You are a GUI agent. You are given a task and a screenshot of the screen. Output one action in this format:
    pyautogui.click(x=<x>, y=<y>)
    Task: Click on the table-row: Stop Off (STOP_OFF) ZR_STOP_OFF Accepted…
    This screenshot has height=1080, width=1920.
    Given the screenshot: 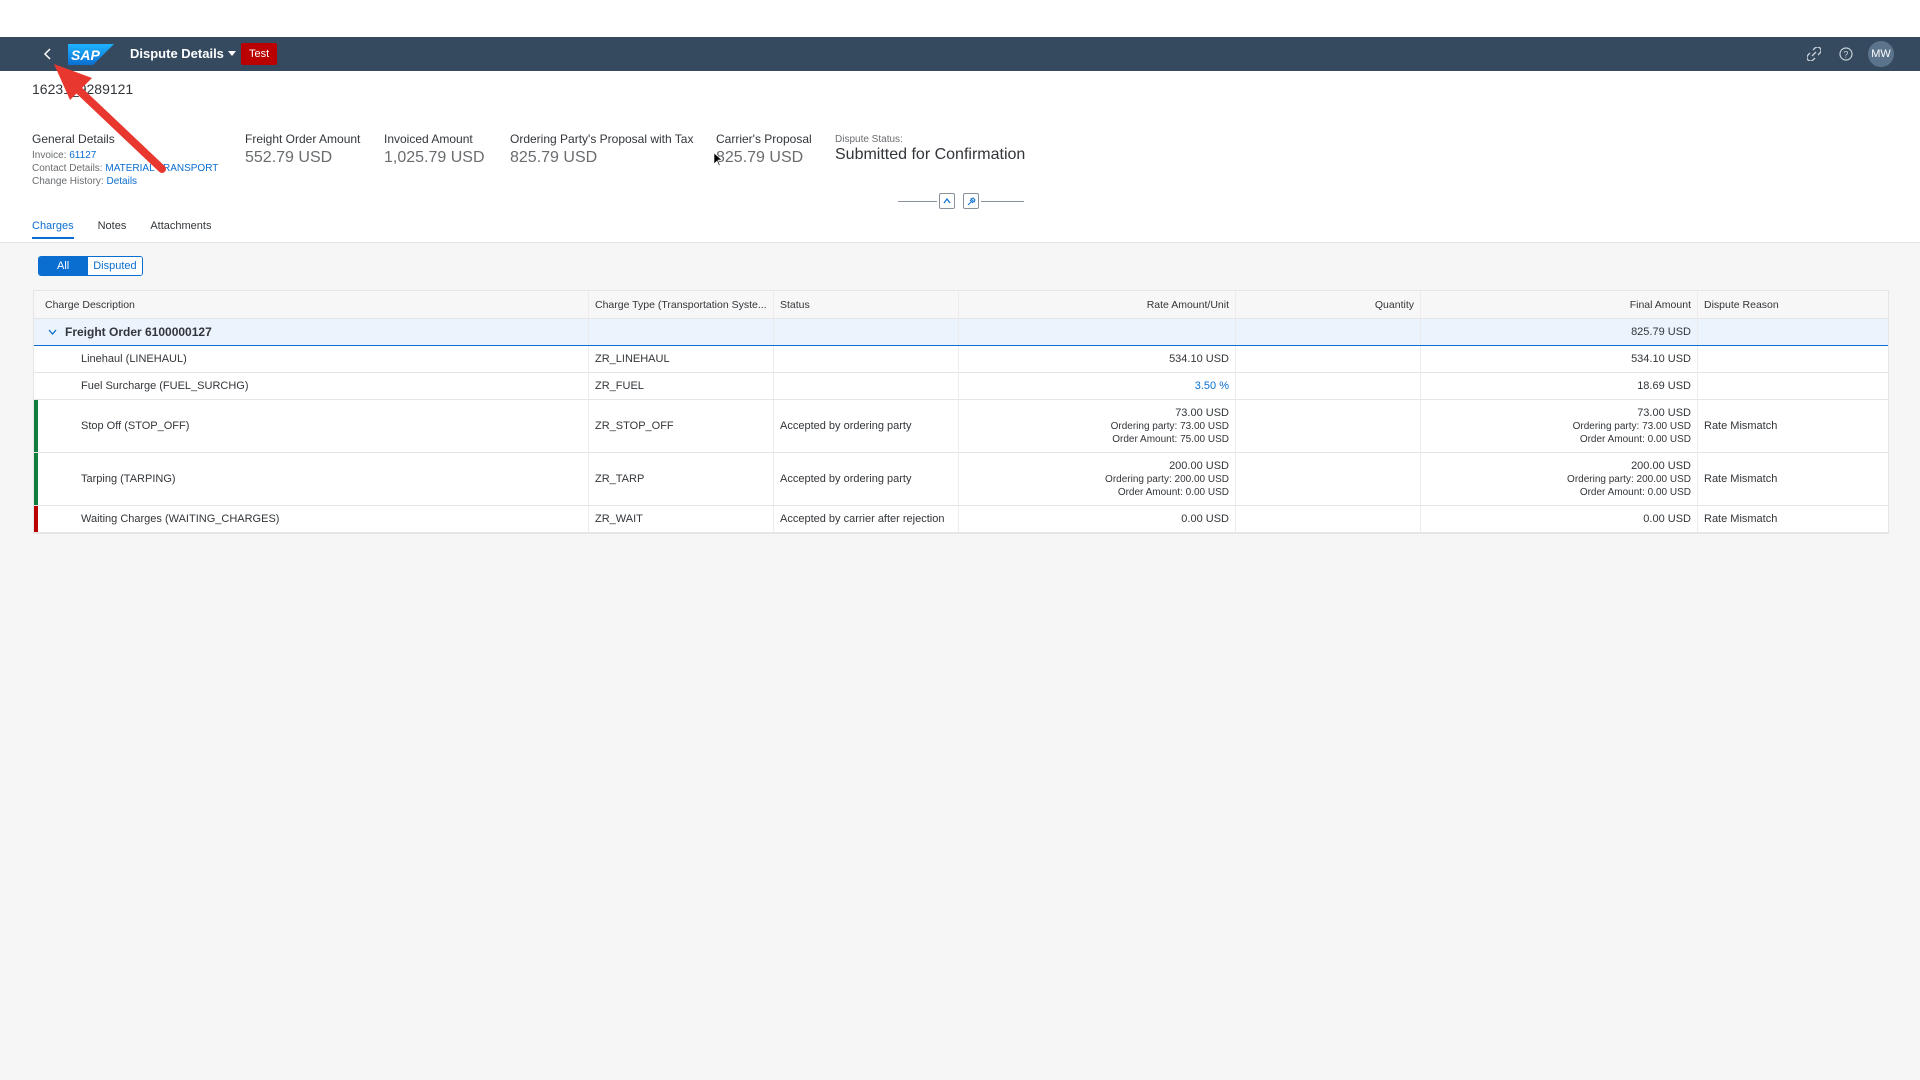 What is the action you would take?
    pyautogui.click(x=961, y=426)
    